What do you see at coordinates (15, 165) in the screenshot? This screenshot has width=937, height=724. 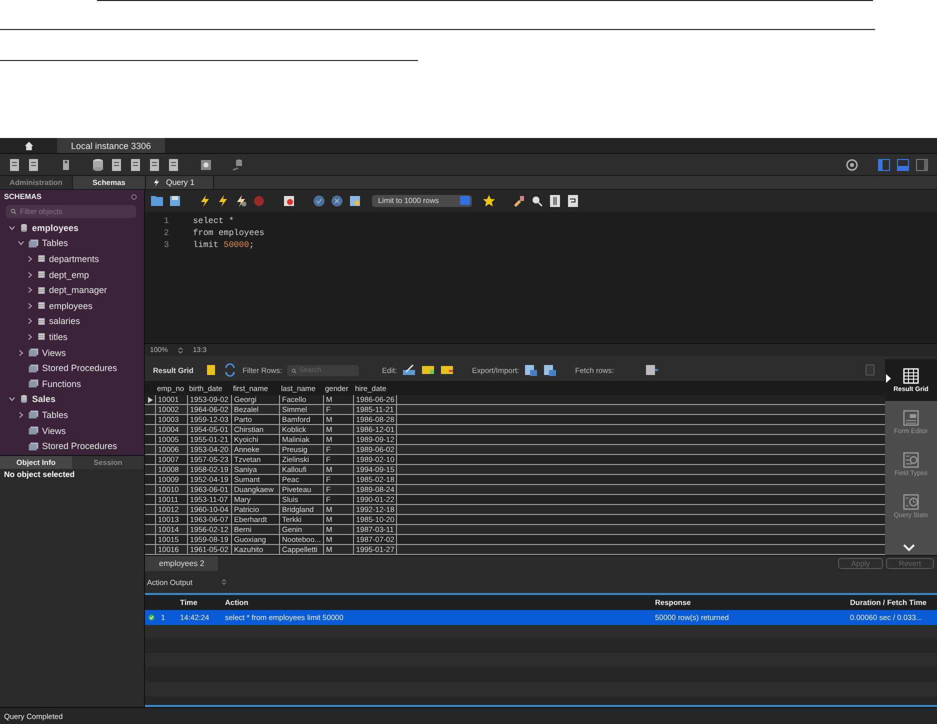 I see `new-sql-file-icon` at bounding box center [15, 165].